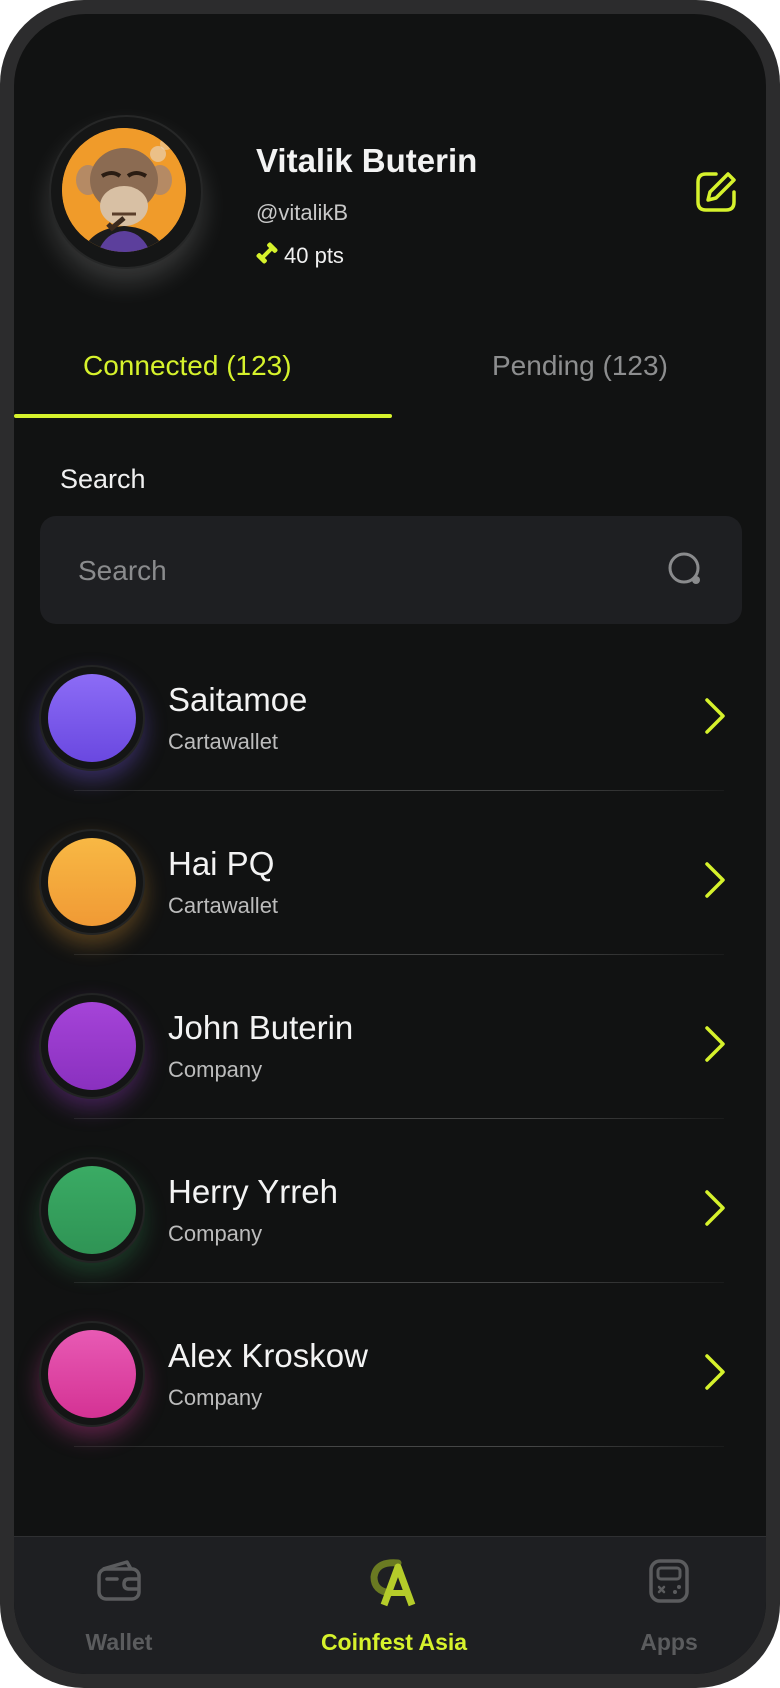  What do you see at coordinates (187, 366) in the screenshot?
I see `tab-connected: Connected (123)` at bounding box center [187, 366].